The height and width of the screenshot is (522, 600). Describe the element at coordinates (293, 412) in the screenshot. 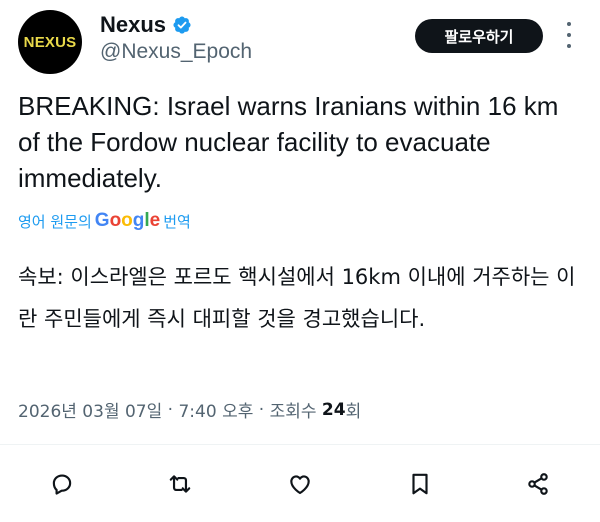

I see `views-label: 조회수` at that location.